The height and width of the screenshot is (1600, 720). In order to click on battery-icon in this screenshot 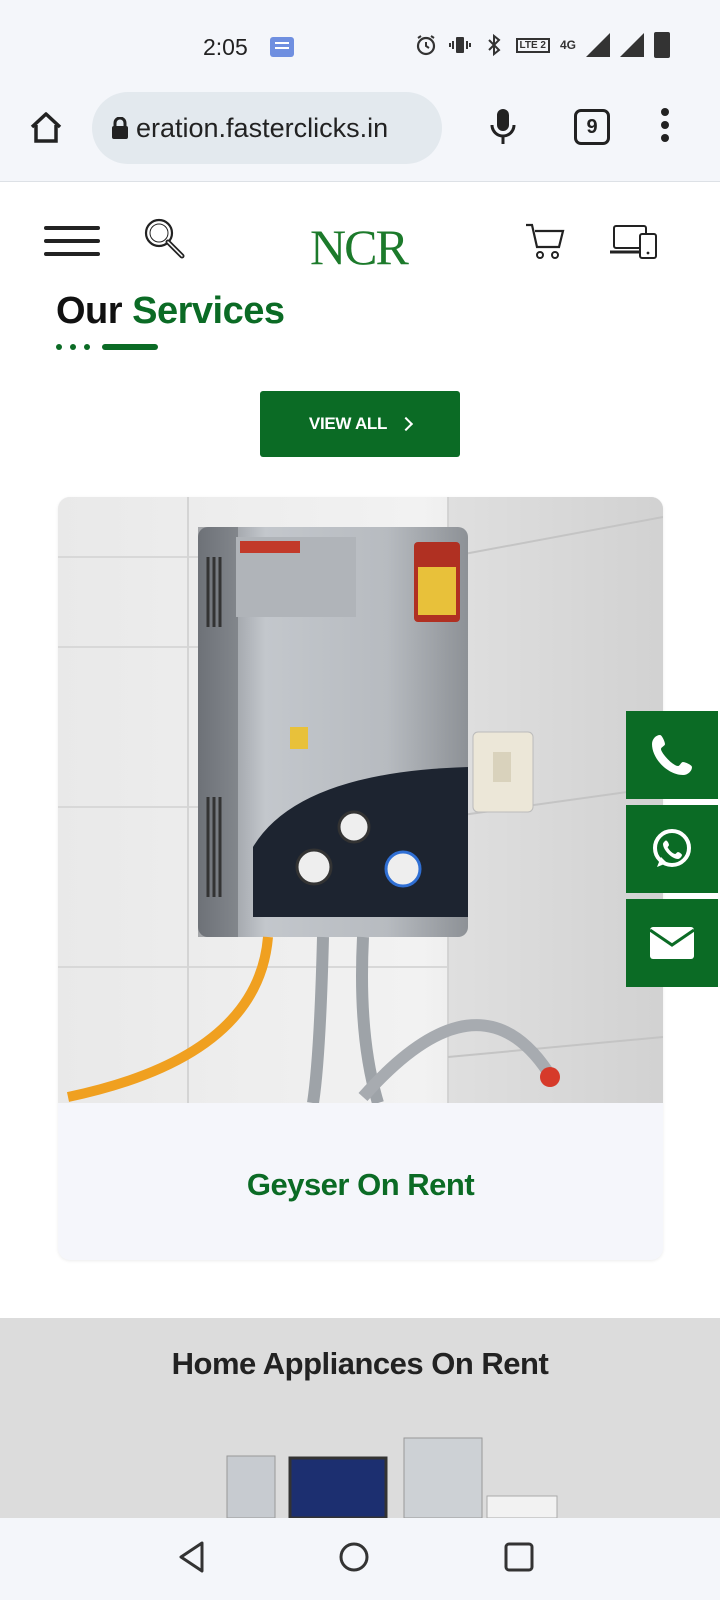, I will do `click(662, 45)`.